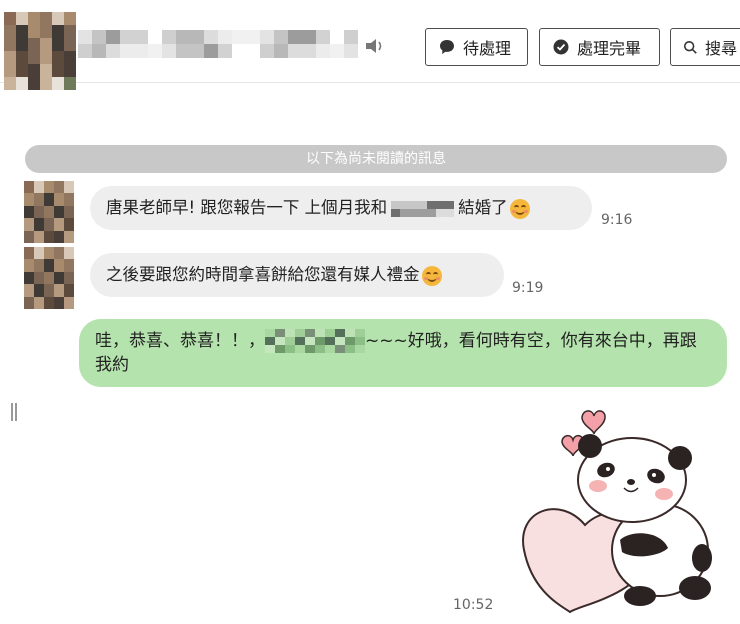  I want to click on search-button: 搜尋, so click(705, 47).